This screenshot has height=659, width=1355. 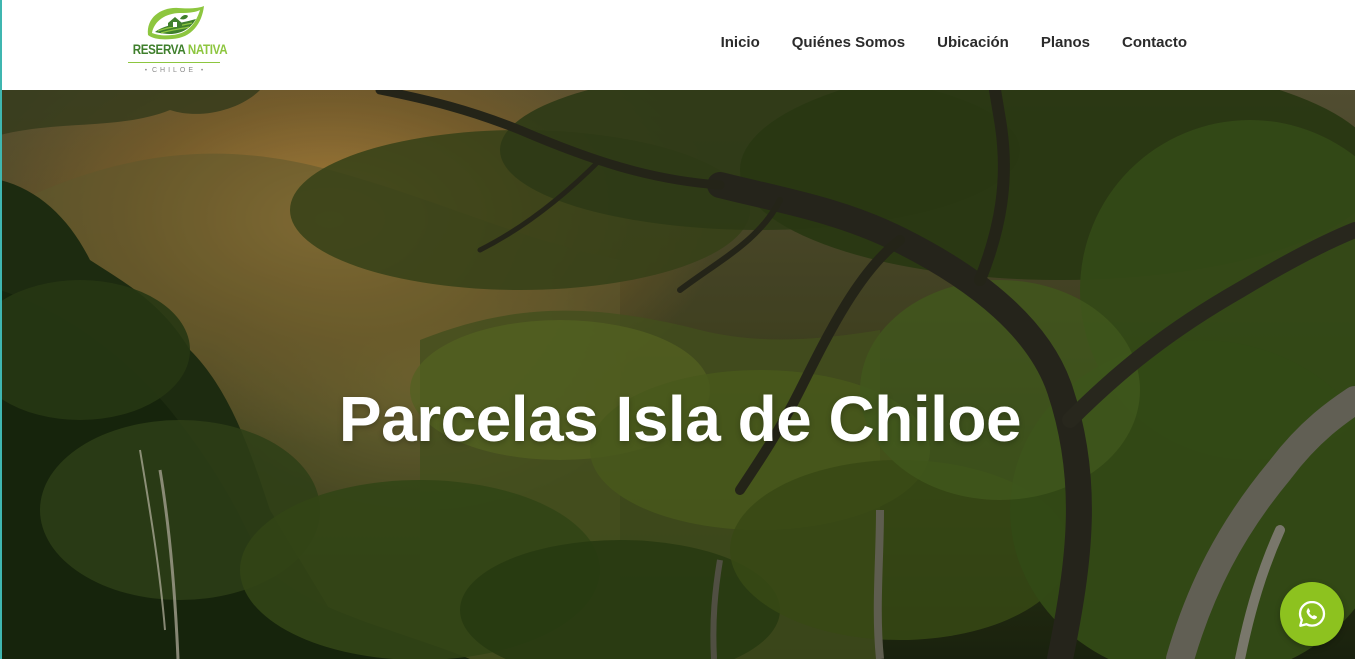 I want to click on whatsapp-icon, so click(x=1312, y=613).